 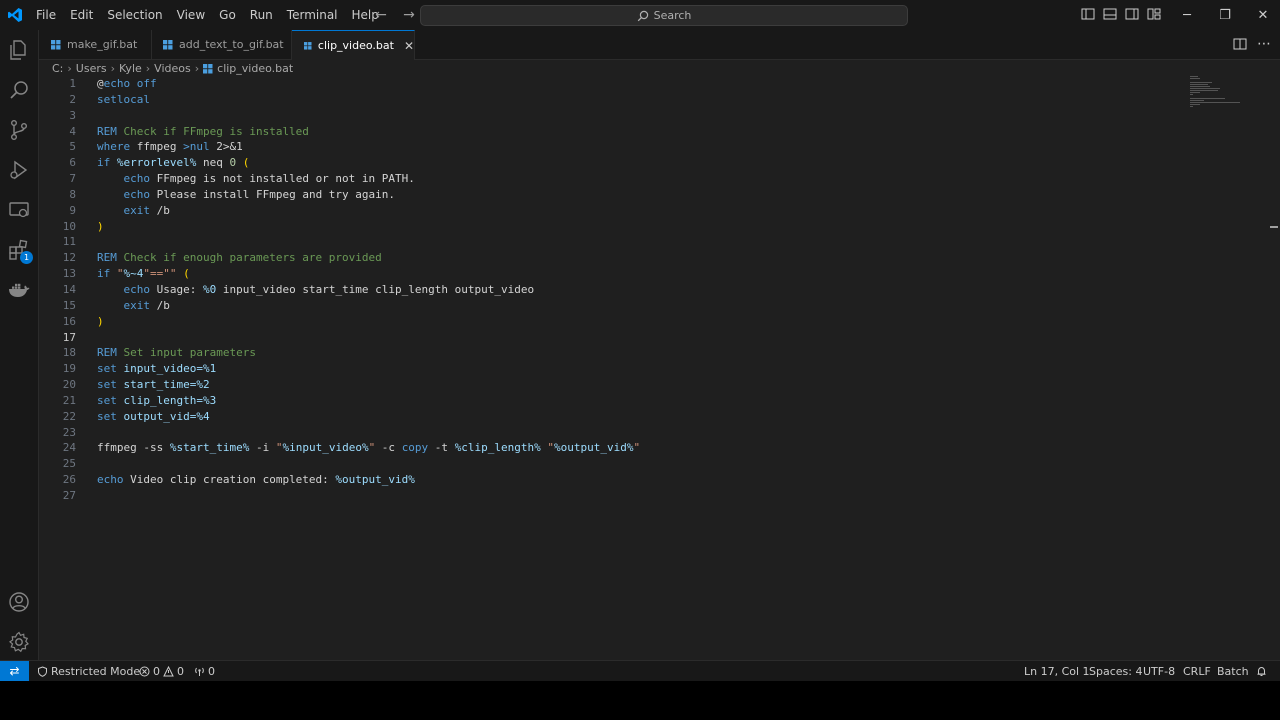 What do you see at coordinates (261, 15) in the screenshot?
I see `menu-run: Run` at bounding box center [261, 15].